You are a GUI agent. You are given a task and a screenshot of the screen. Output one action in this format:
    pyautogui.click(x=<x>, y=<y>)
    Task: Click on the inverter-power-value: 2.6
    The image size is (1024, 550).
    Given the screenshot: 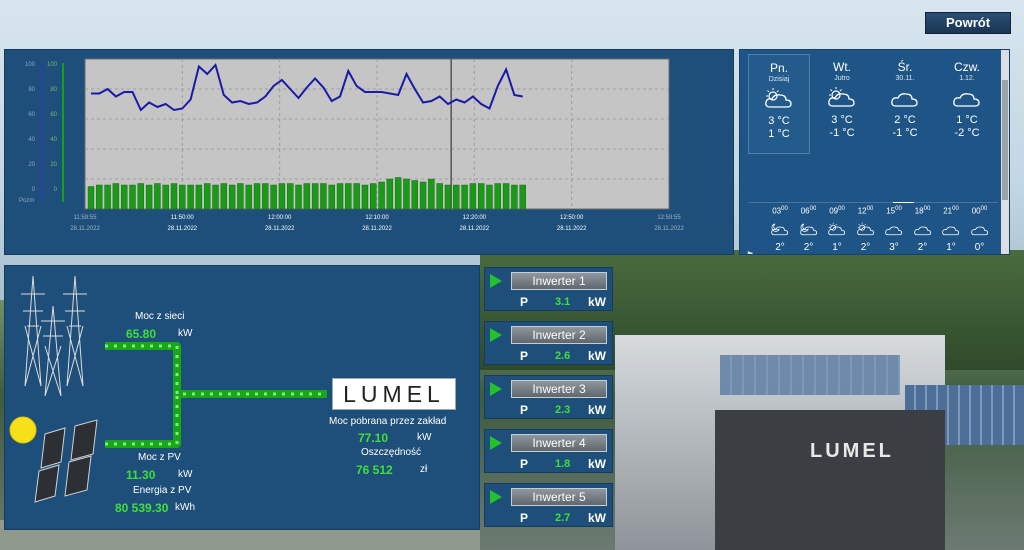 What is the action you would take?
    pyautogui.click(x=563, y=356)
    